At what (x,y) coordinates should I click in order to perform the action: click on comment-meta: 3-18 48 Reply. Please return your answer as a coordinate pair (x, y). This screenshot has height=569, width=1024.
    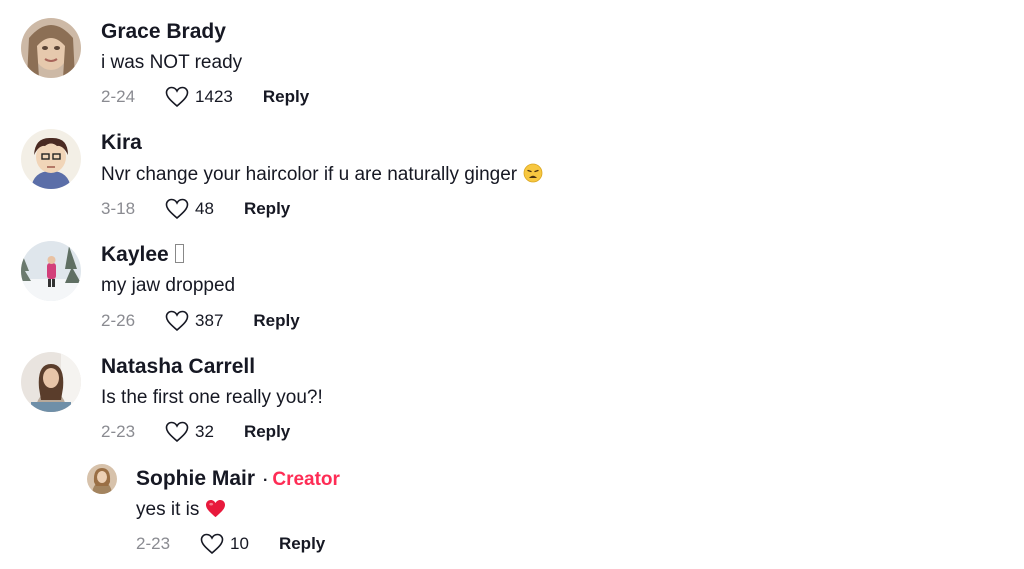
    Looking at the image, I should click on (195, 209).